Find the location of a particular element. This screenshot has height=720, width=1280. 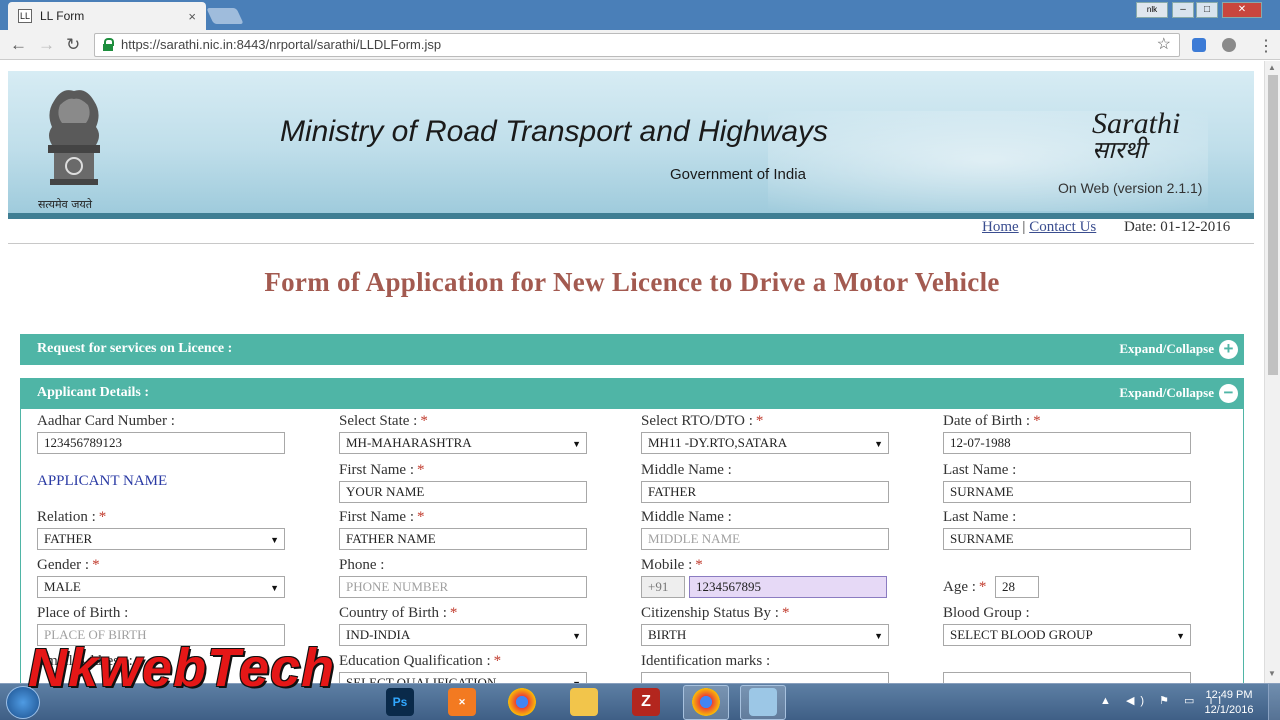

show-desktop-button is located at coordinates (1274, 702).